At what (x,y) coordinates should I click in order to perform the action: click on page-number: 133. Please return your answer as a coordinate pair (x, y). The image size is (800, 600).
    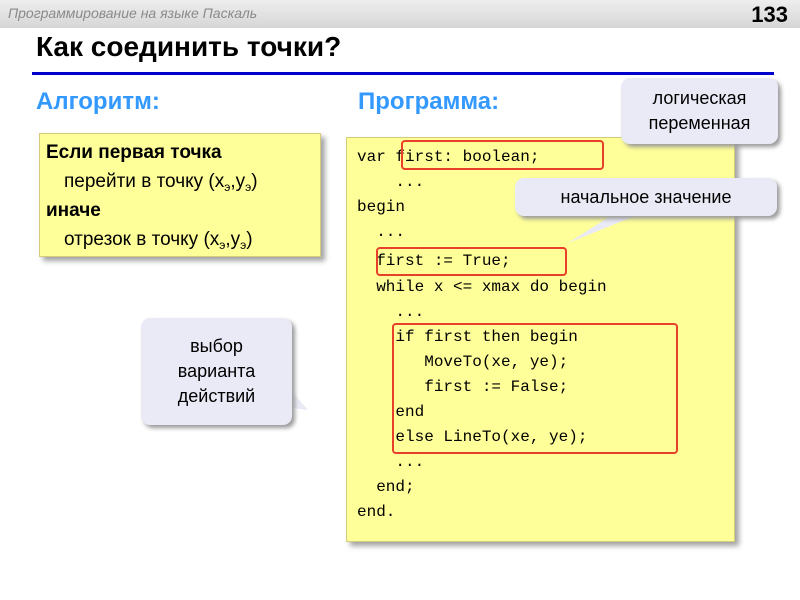
    Looking at the image, I should click on (769, 14).